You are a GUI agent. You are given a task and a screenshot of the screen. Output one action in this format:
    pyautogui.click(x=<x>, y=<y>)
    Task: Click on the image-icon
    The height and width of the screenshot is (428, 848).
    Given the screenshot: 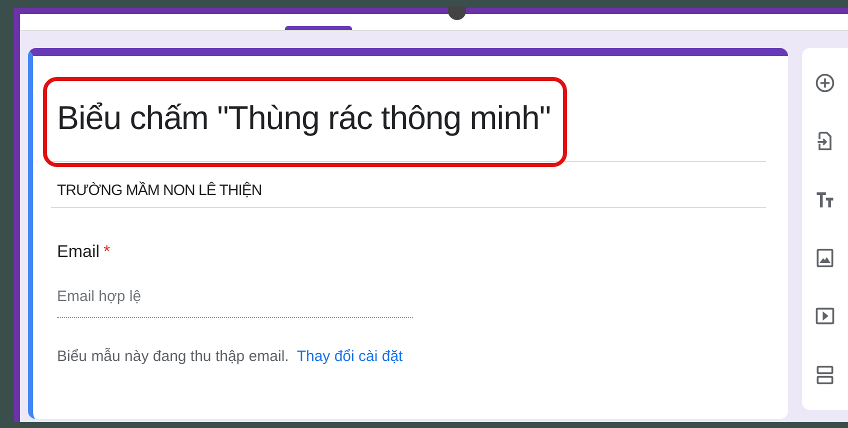 What is the action you would take?
    pyautogui.click(x=825, y=258)
    